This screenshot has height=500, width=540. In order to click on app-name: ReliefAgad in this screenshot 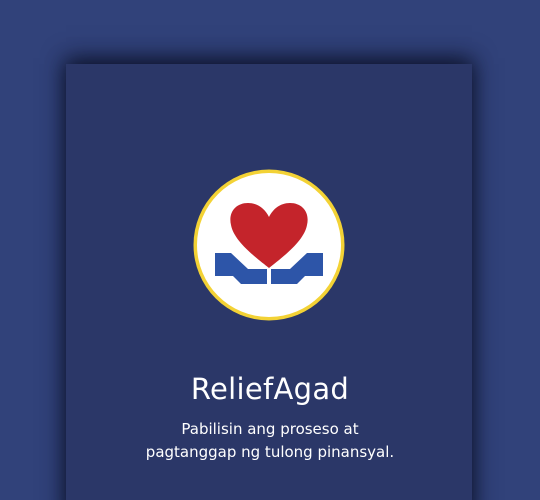, I will do `click(270, 389)`.